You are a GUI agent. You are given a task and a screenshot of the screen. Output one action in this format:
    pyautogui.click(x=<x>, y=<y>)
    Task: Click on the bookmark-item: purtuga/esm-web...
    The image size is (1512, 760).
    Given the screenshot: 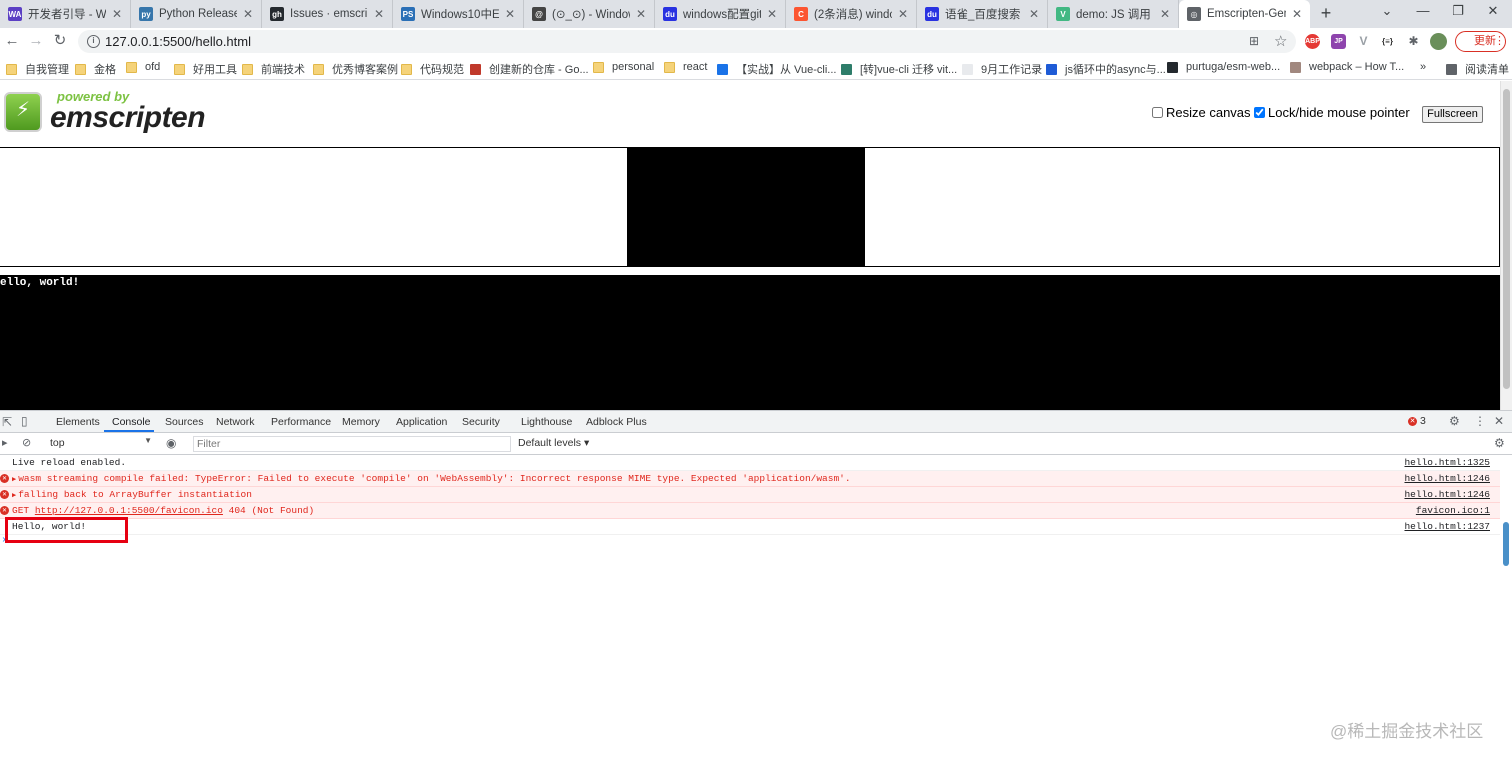 What is the action you would take?
    pyautogui.click(x=1223, y=67)
    